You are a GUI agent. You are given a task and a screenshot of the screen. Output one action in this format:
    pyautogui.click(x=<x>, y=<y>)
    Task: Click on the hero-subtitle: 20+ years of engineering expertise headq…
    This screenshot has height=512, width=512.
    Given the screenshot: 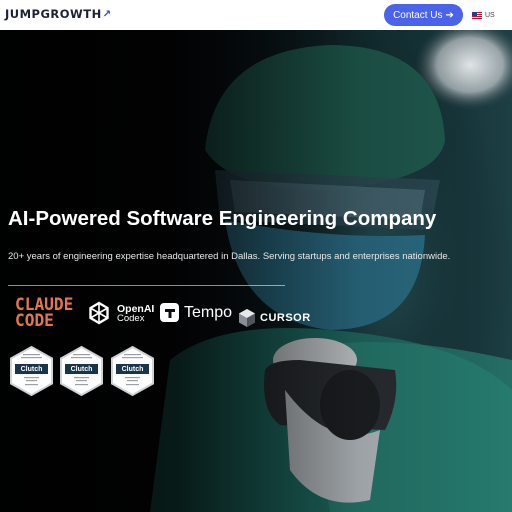 What is the action you would take?
    pyautogui.click(x=229, y=256)
    